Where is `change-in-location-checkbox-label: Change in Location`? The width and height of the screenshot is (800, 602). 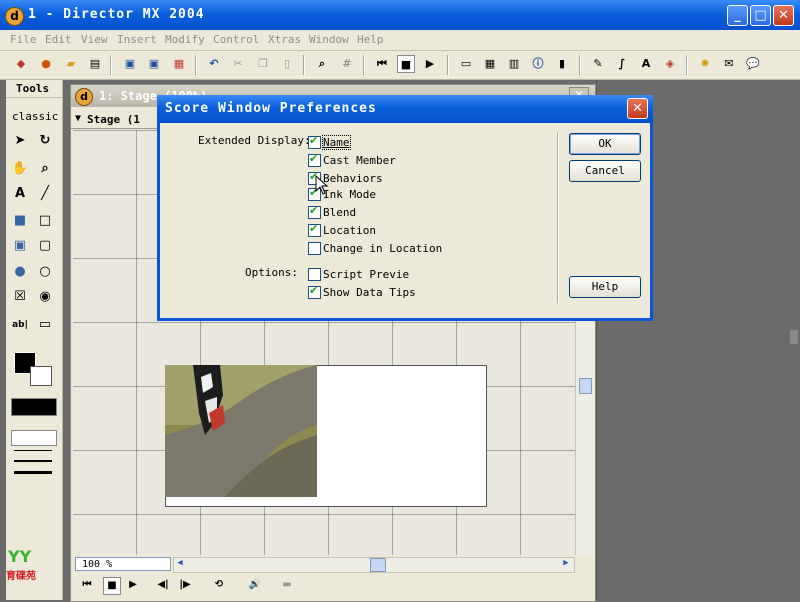
change-in-location-checkbox-label: Change in Location is located at coordinates (382, 248).